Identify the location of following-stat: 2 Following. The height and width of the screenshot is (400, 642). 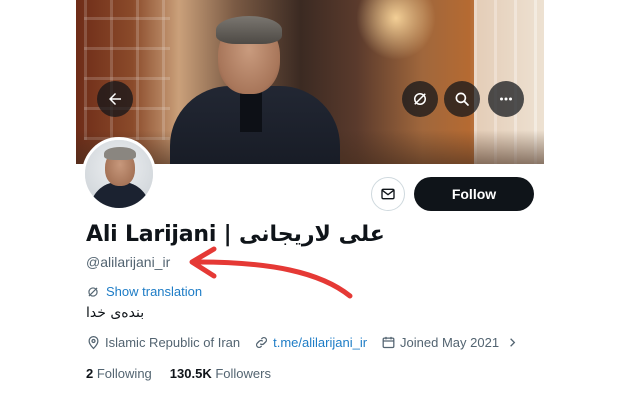
(119, 373).